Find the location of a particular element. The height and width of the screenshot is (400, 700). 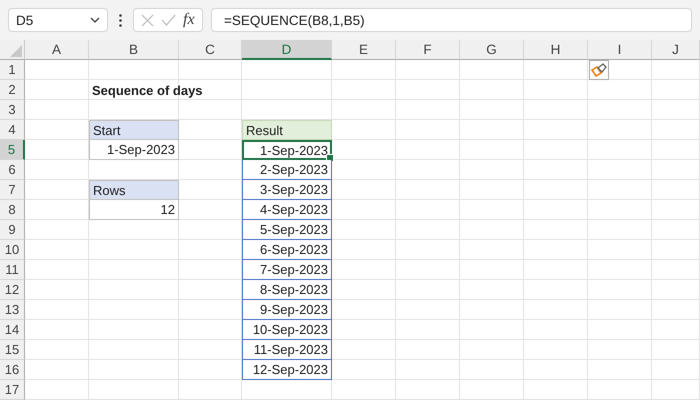

row-header: 16 is located at coordinates (12, 370).